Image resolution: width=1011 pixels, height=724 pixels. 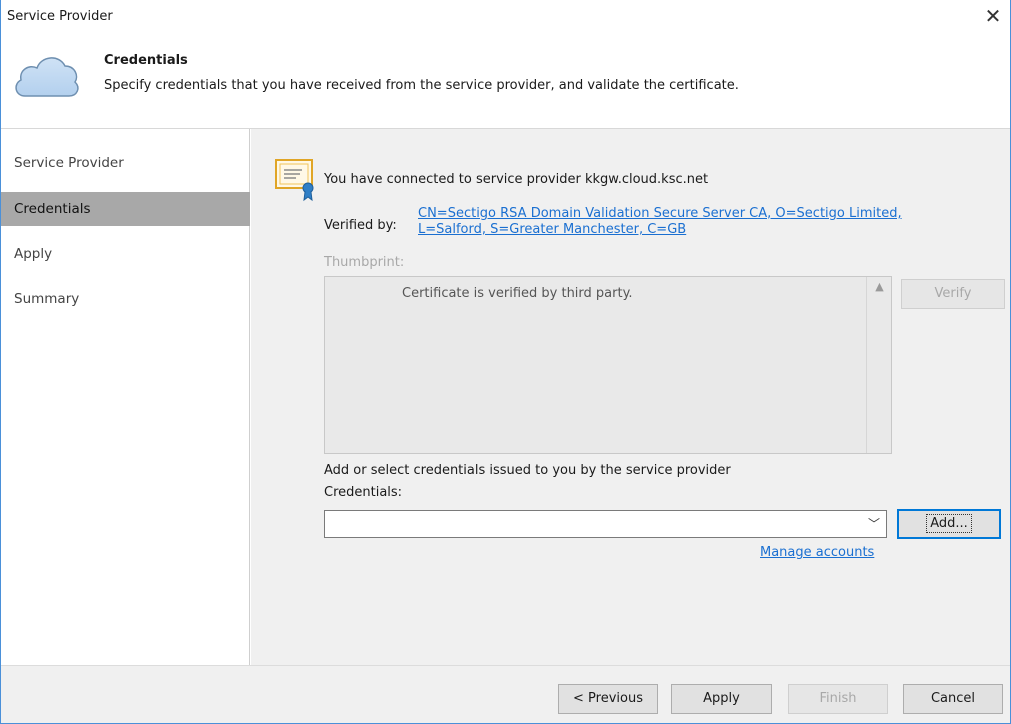 What do you see at coordinates (69, 163) in the screenshot?
I see `sidebar-item-label: Service Provider` at bounding box center [69, 163].